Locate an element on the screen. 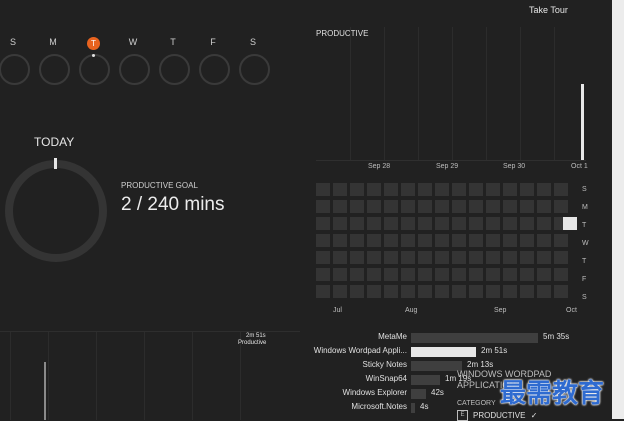 The height and width of the screenshot is (421, 624). take-tour-link: Take Tour is located at coordinates (548, 10).